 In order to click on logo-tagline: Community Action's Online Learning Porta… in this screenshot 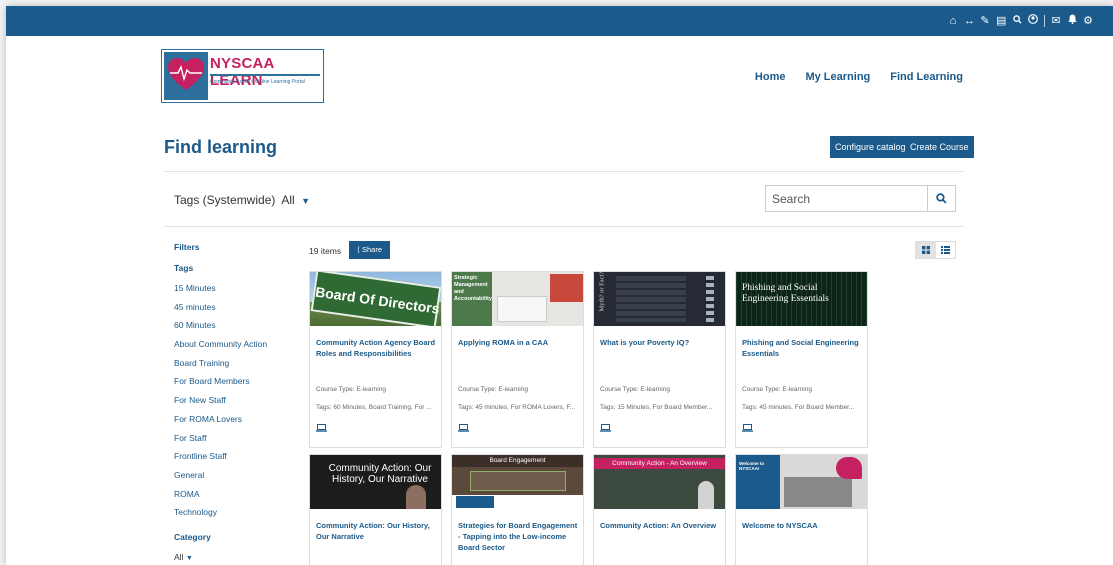, I will do `click(257, 82)`.